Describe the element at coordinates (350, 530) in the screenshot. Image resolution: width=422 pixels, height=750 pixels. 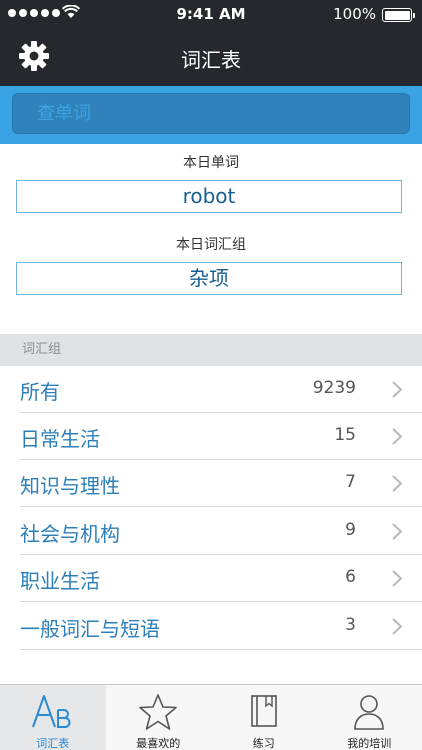
I see `group-row-count: 9` at that location.